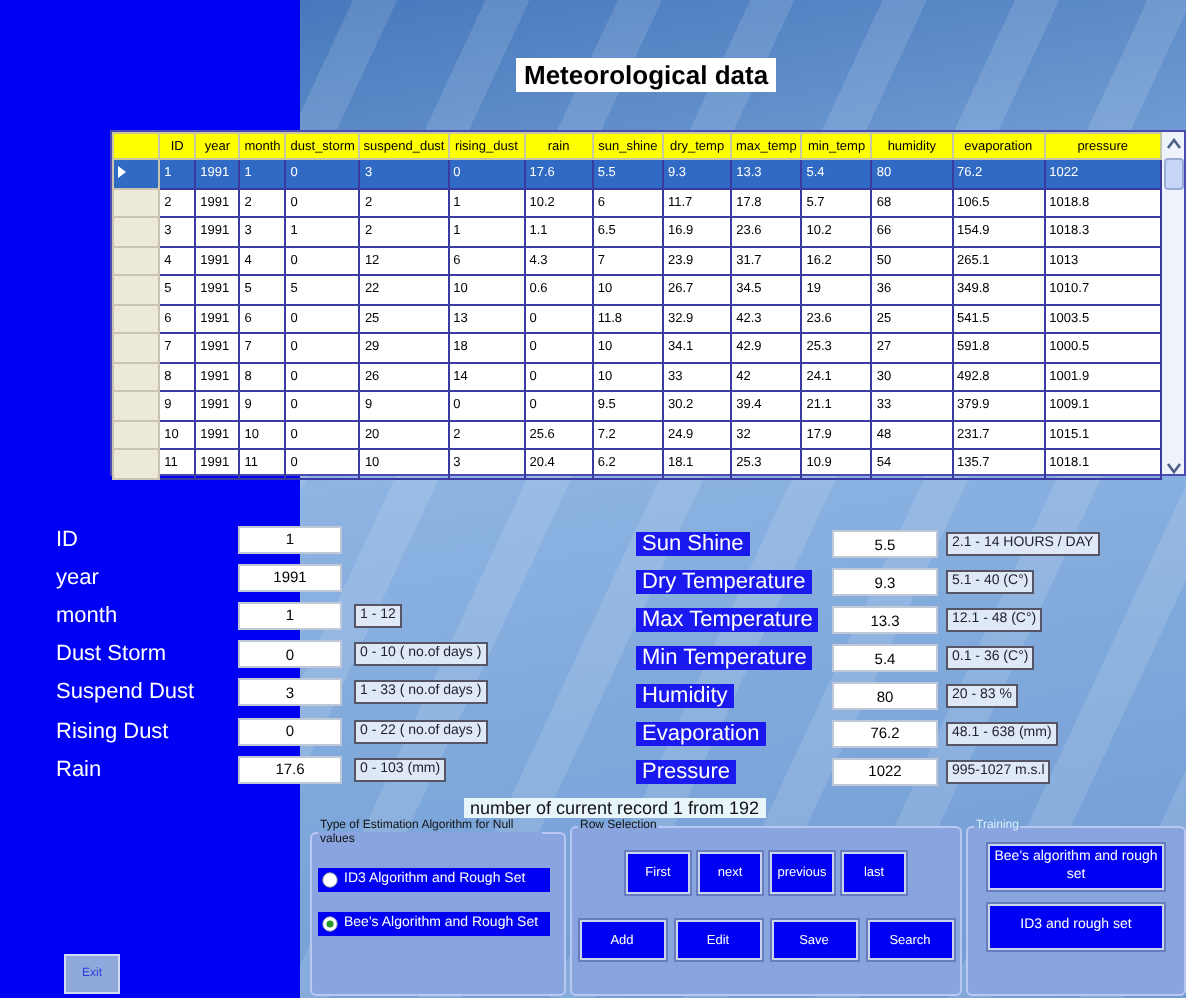 This screenshot has height=998, width=1186. Describe the element at coordinates (1173, 468) in the screenshot. I see `scroll-down-icon` at that location.